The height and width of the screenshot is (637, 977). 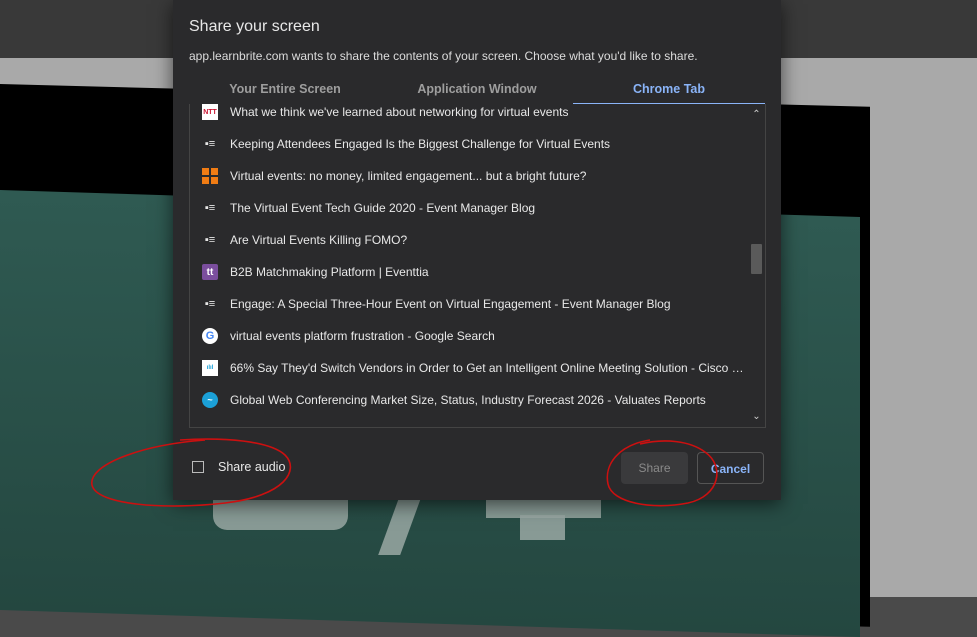 I want to click on share-button: Share, so click(x=654, y=468).